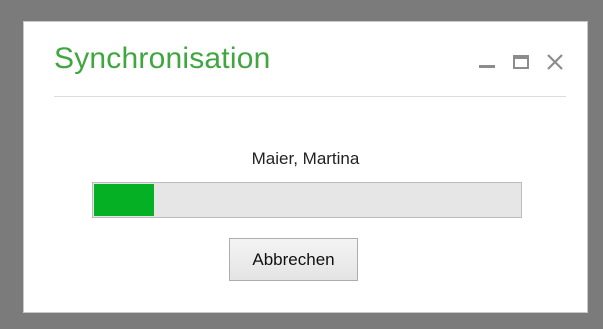 Image resolution: width=603 pixels, height=329 pixels. What do you see at coordinates (487, 66) in the screenshot?
I see `minimize-icon` at bounding box center [487, 66].